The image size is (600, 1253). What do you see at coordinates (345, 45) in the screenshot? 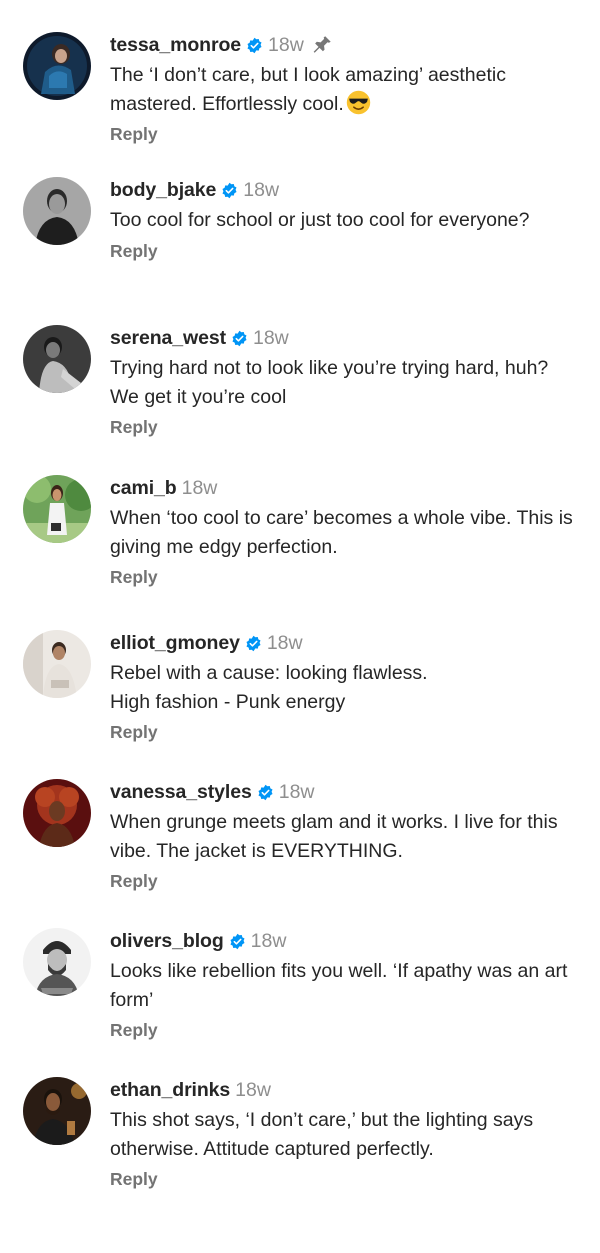
I see `comment-header: tessa_monroe 18w` at bounding box center [345, 45].